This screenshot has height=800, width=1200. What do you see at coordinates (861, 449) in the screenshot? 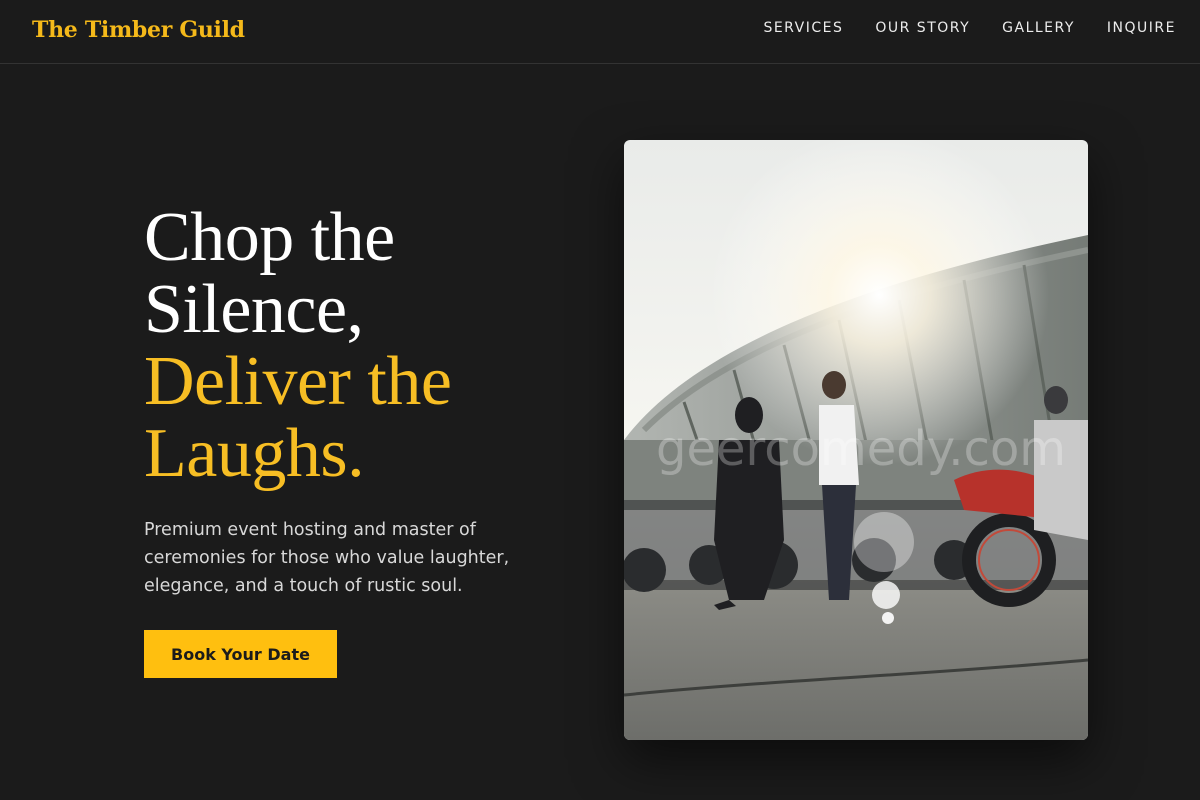
I see `photo-watermark: geercomedy.com` at bounding box center [861, 449].